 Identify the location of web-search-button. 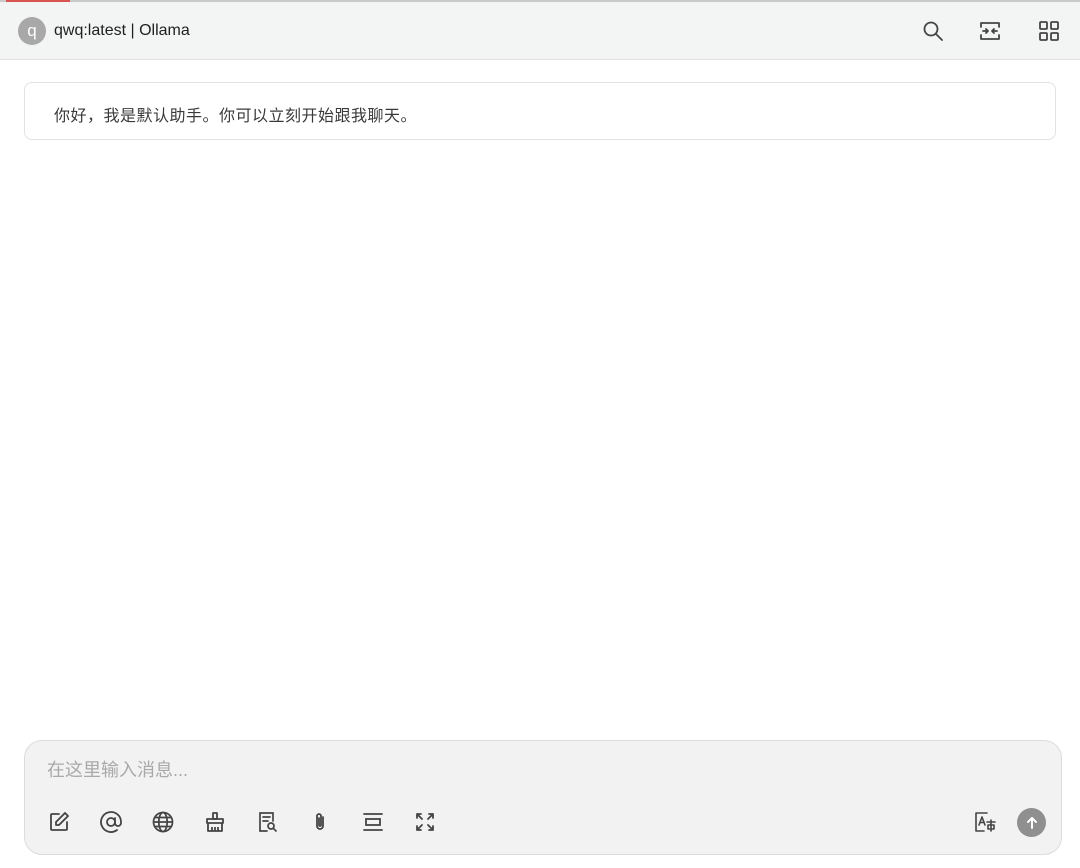
(163, 822).